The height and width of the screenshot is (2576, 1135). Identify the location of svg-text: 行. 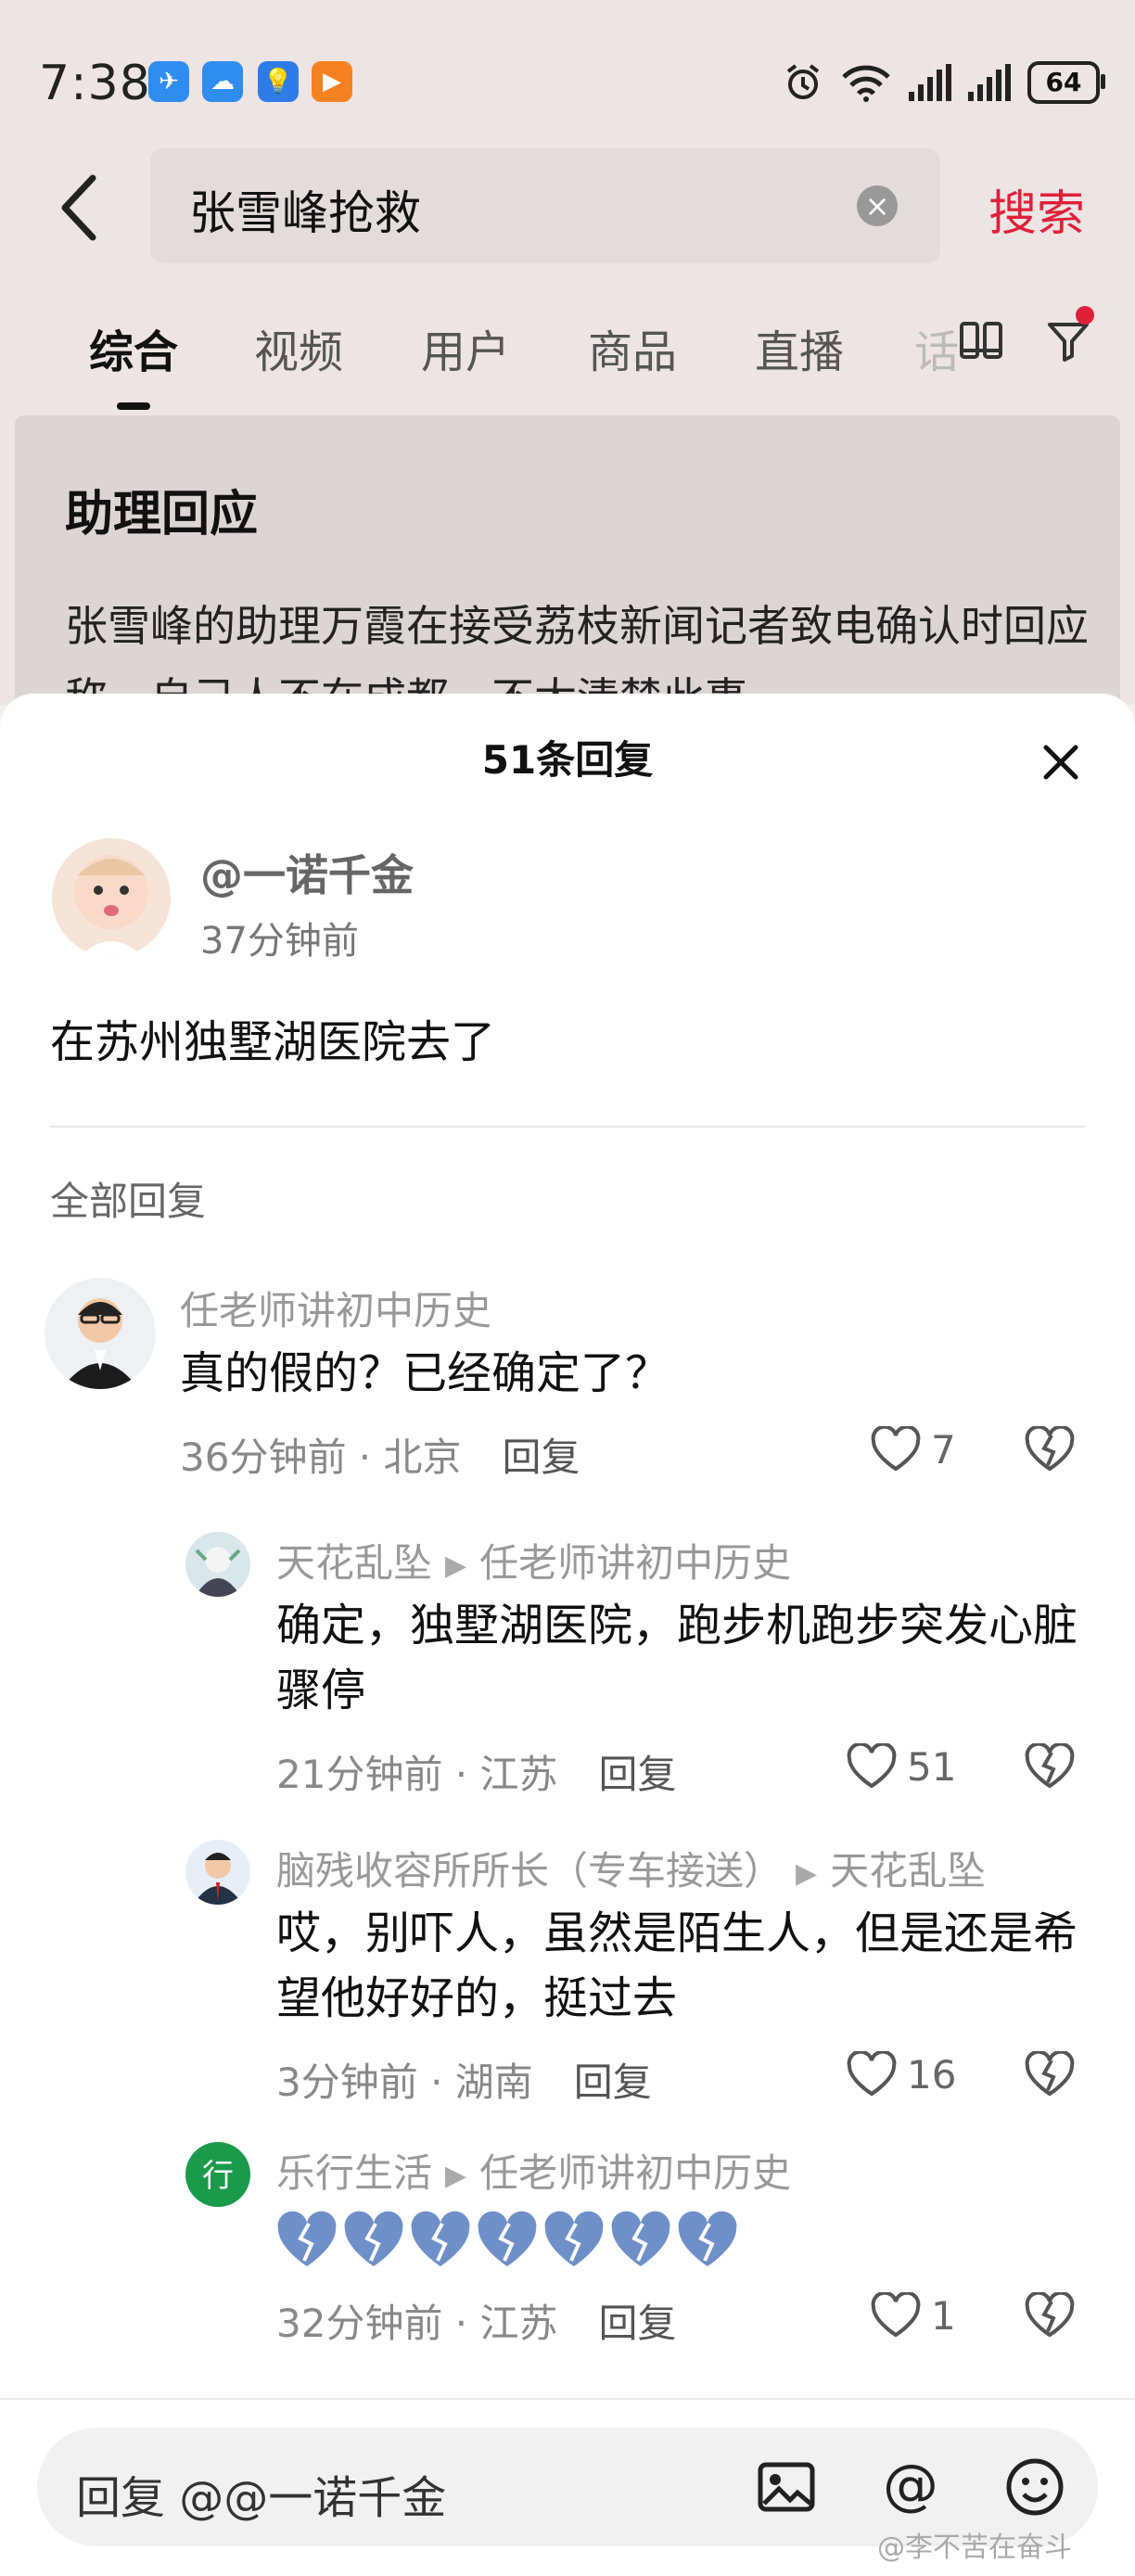
(218, 2177).